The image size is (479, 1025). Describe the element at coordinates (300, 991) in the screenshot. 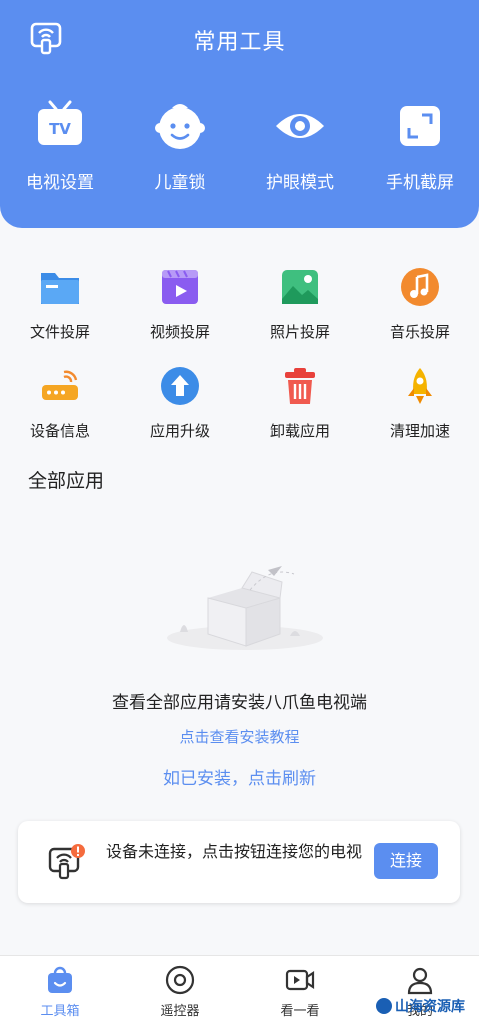

I see `nav-watch: 看一看` at that location.